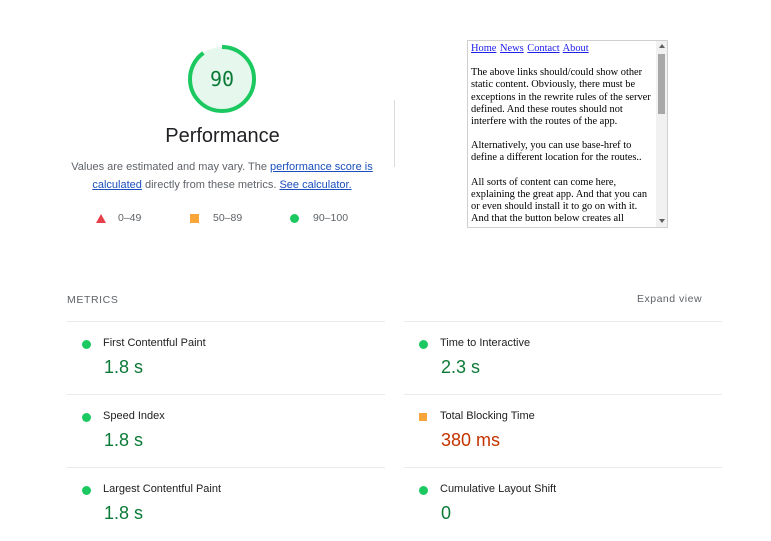  I want to click on legend-pass: 90–100, so click(319, 218).